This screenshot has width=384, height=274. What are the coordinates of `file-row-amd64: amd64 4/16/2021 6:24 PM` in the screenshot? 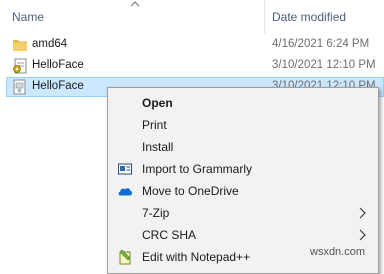 It's located at (195, 45).